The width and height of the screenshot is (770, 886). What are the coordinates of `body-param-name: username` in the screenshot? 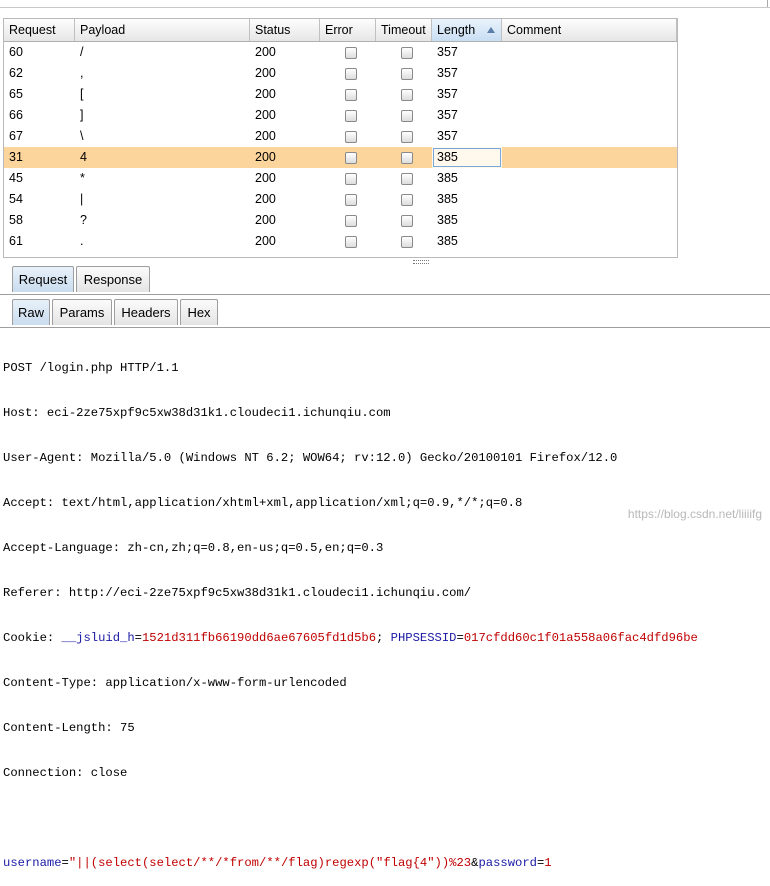 It's located at (32, 863).